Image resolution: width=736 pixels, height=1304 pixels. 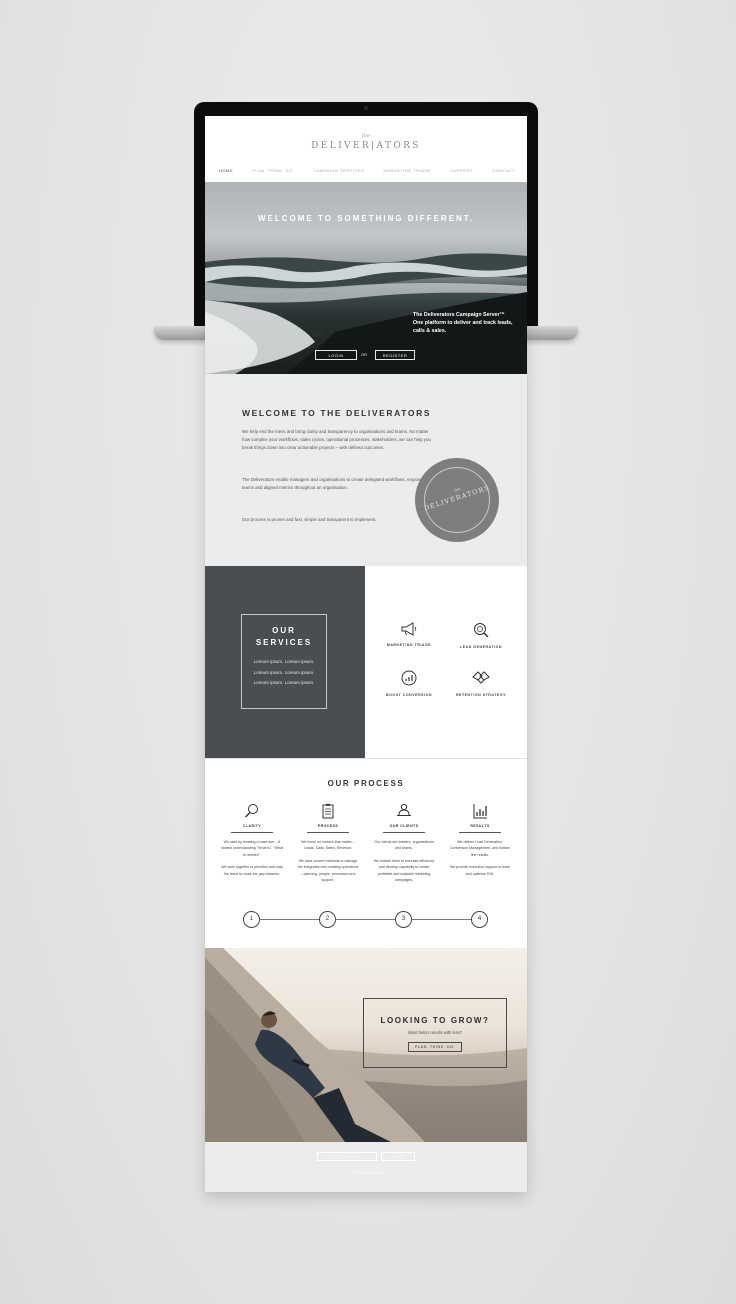 What do you see at coordinates (481, 677) in the screenshot?
I see `handshake-icon` at bounding box center [481, 677].